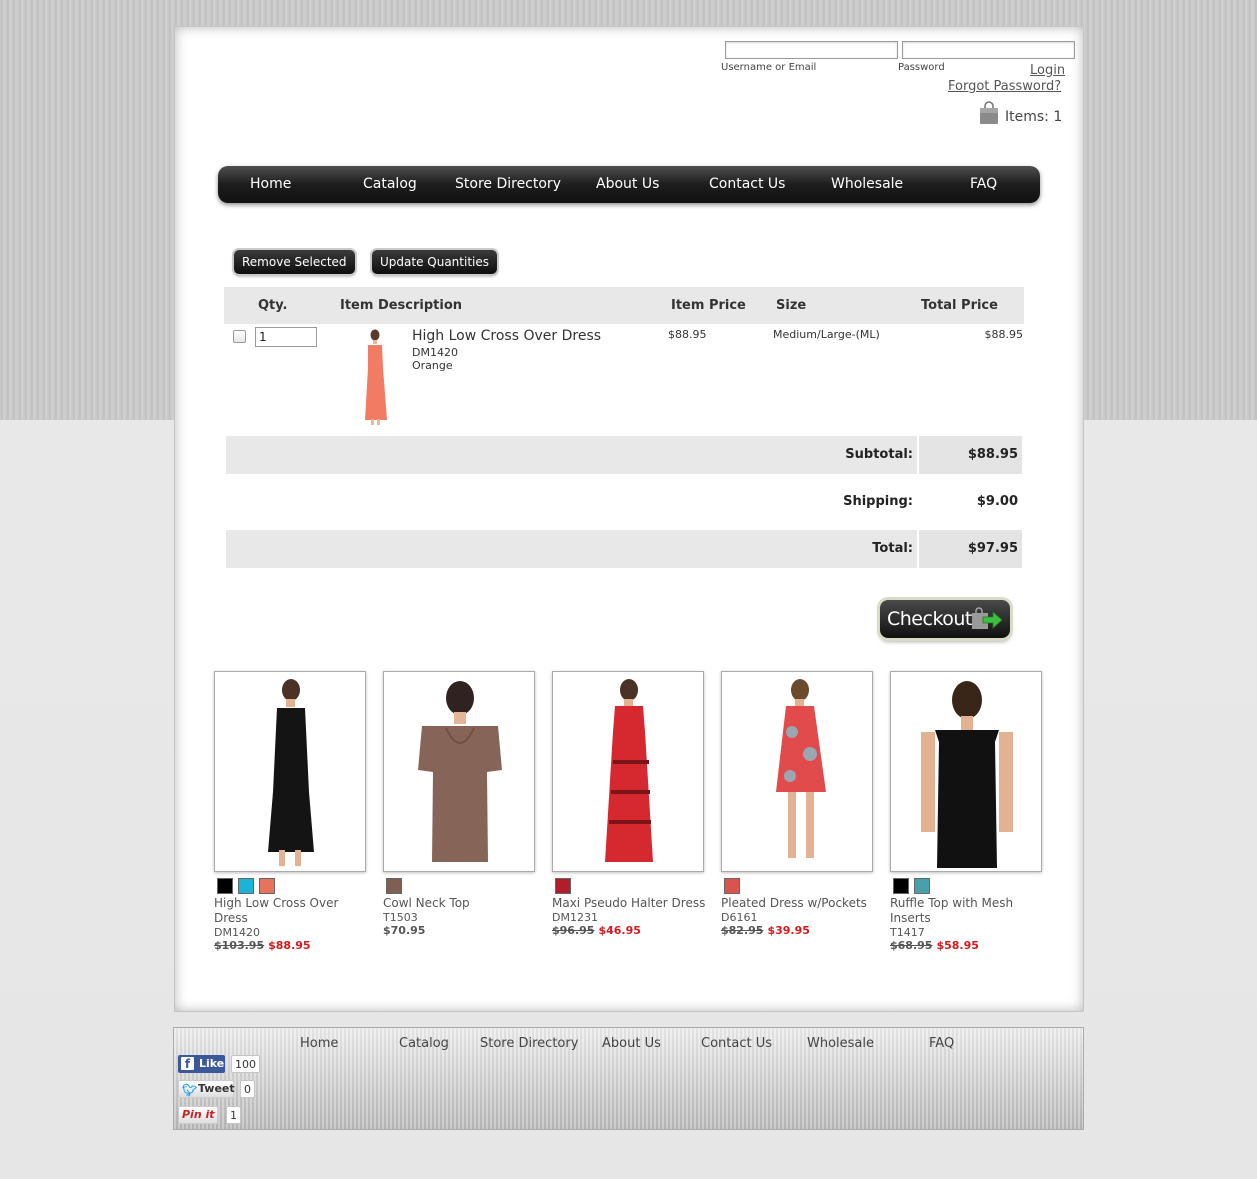 Image resolution: width=1257 pixels, height=1179 pixels. What do you see at coordinates (708, 305) in the screenshot?
I see `item-price-header: Item Price` at bounding box center [708, 305].